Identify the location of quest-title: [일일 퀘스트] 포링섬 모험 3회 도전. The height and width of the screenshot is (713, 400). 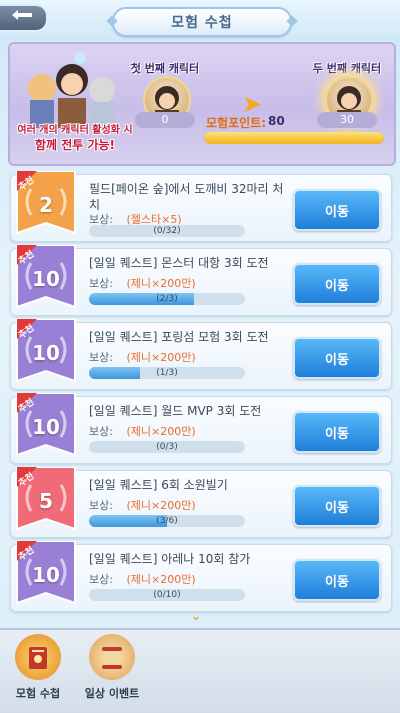
(179, 337).